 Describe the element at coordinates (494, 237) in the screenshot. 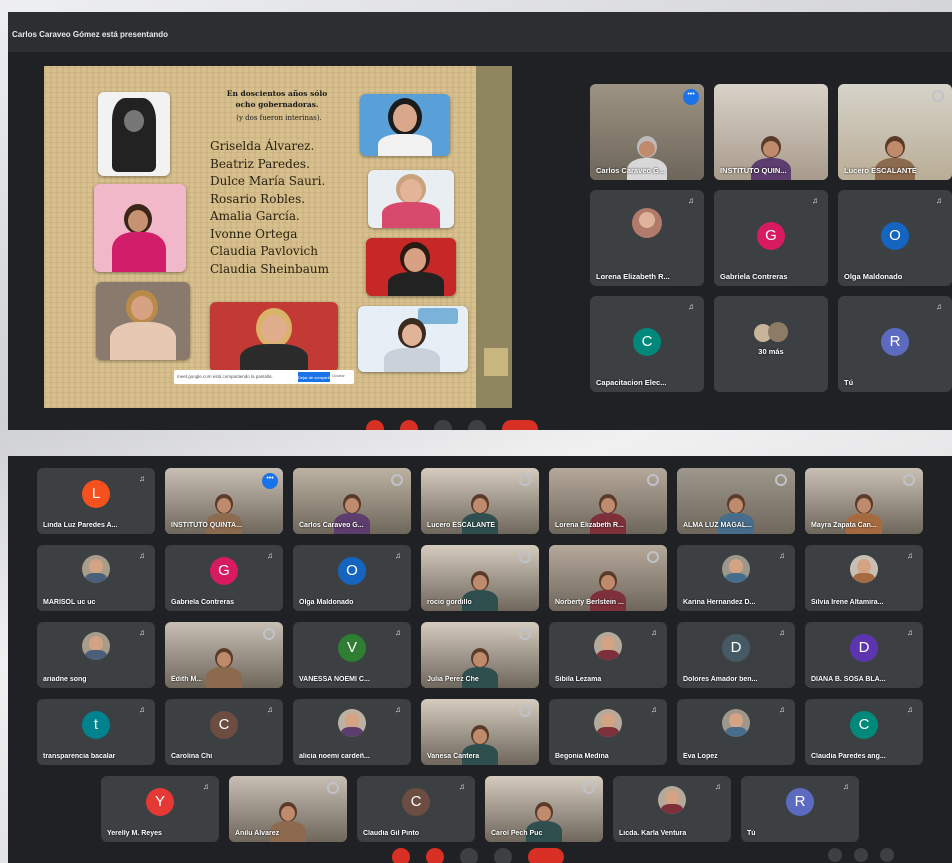

I see `slide-side-strip` at that location.